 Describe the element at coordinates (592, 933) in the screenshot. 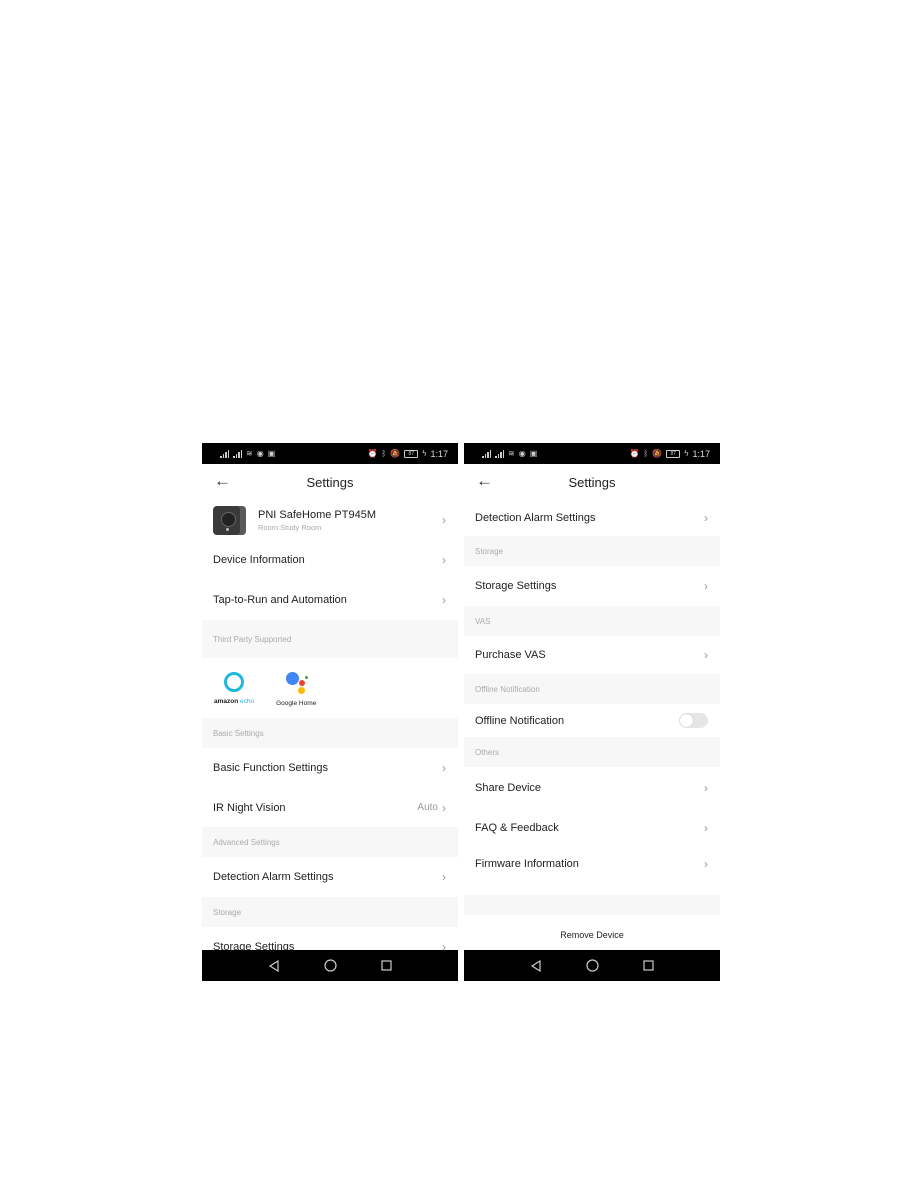

I see `remove-device-button: Remove Device` at that location.